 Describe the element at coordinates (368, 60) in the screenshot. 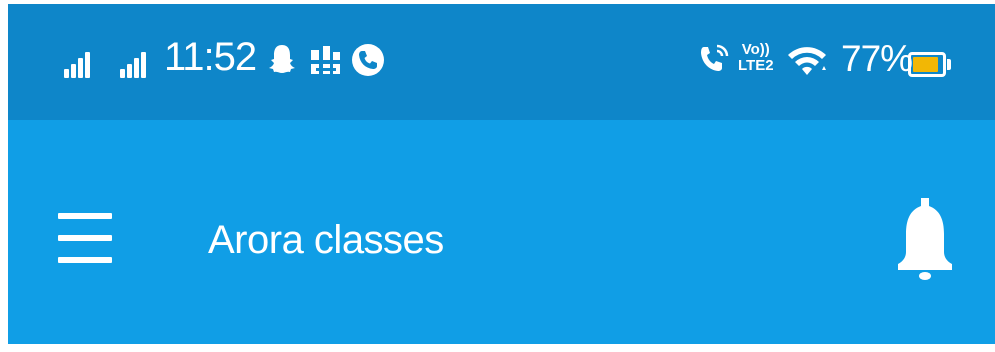

I see `phone-icon` at that location.